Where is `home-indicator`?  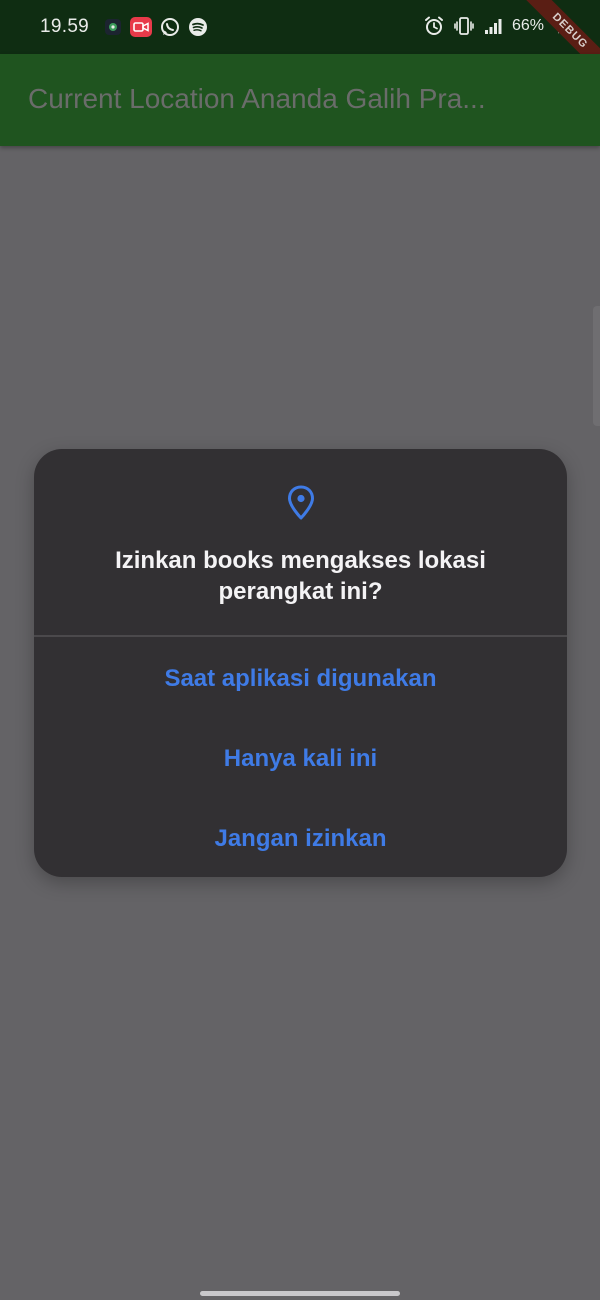
home-indicator is located at coordinates (300, 1293).